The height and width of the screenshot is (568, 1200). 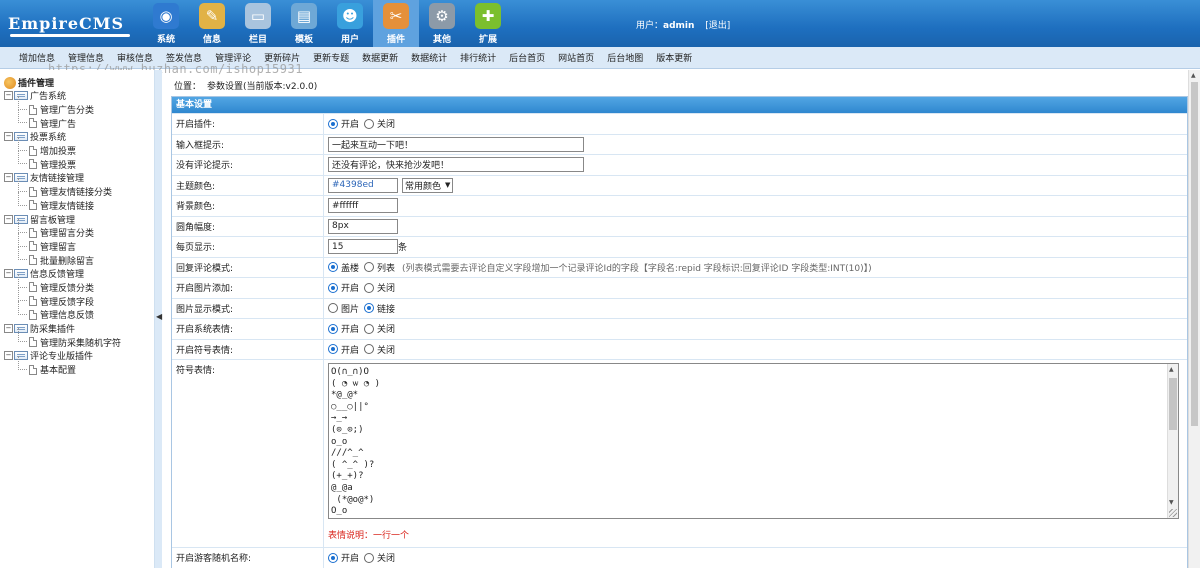 I want to click on nav-item-5: ✂ 插件, so click(x=396, y=23).